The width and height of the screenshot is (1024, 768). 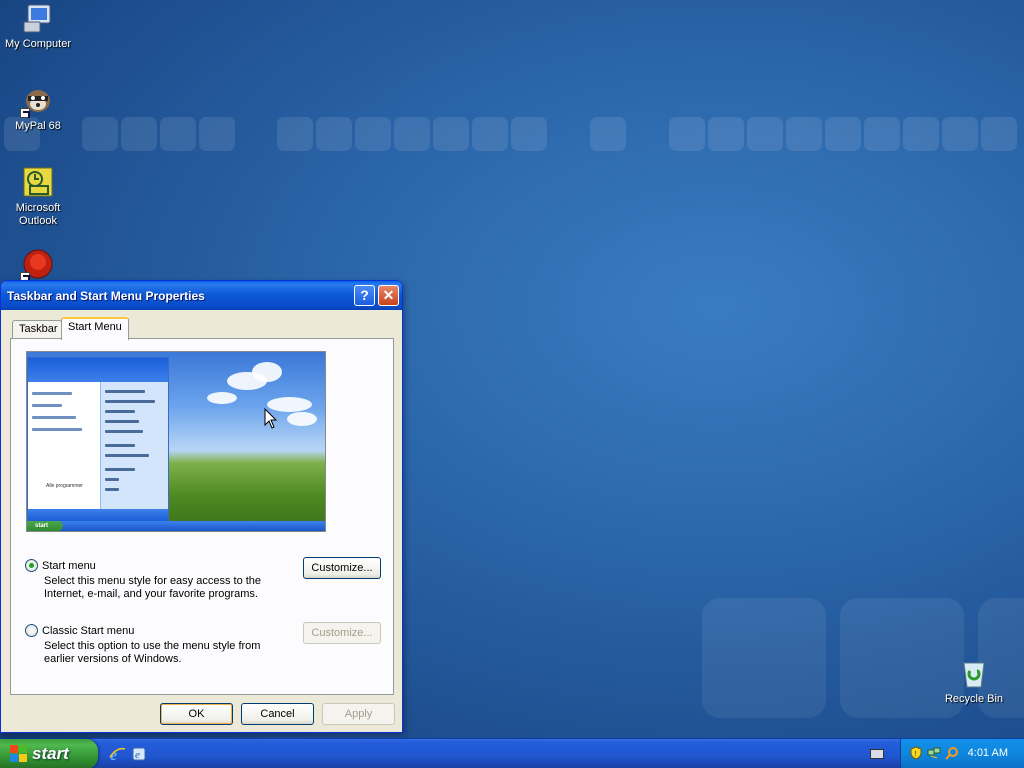 I want to click on dialog-titlebar: Taskbar and Start Menu Properties ? ✕, so click(x=201, y=295).